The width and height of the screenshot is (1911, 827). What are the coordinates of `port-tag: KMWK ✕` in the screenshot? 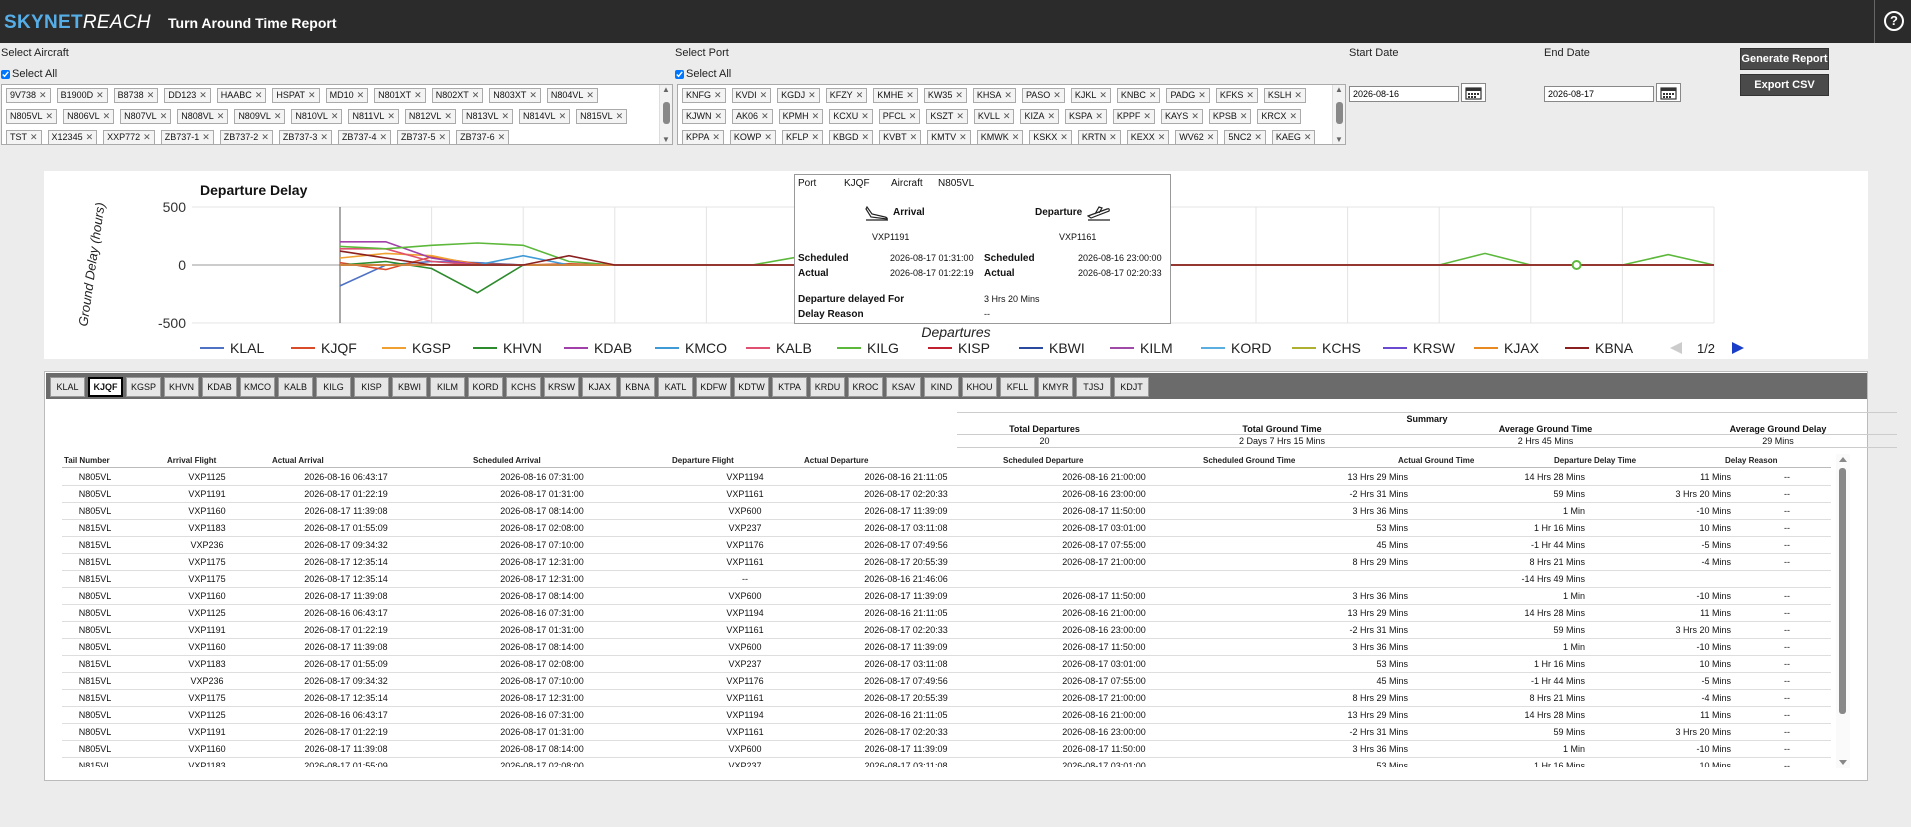 It's located at (1000, 137).